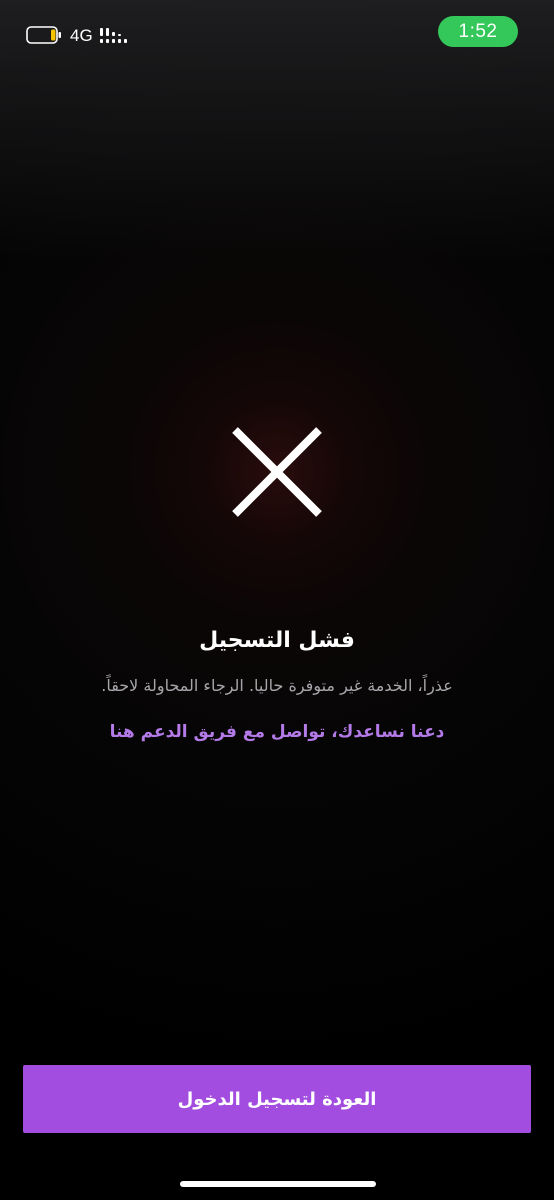 This screenshot has height=1200, width=554. What do you see at coordinates (43, 35) in the screenshot?
I see `battery-icon` at bounding box center [43, 35].